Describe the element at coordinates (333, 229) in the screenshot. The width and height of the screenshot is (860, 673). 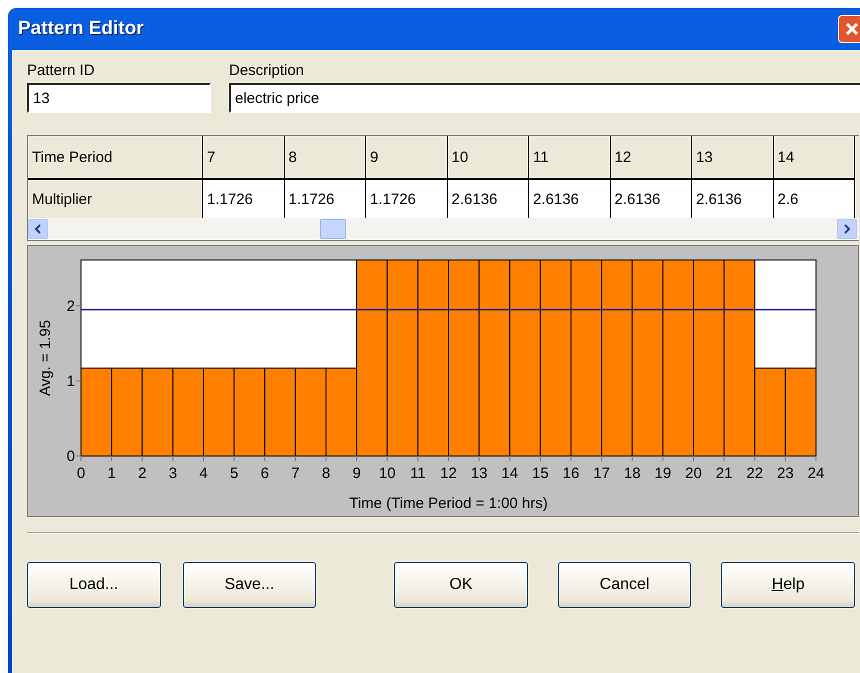
I see `scroll-thumb` at that location.